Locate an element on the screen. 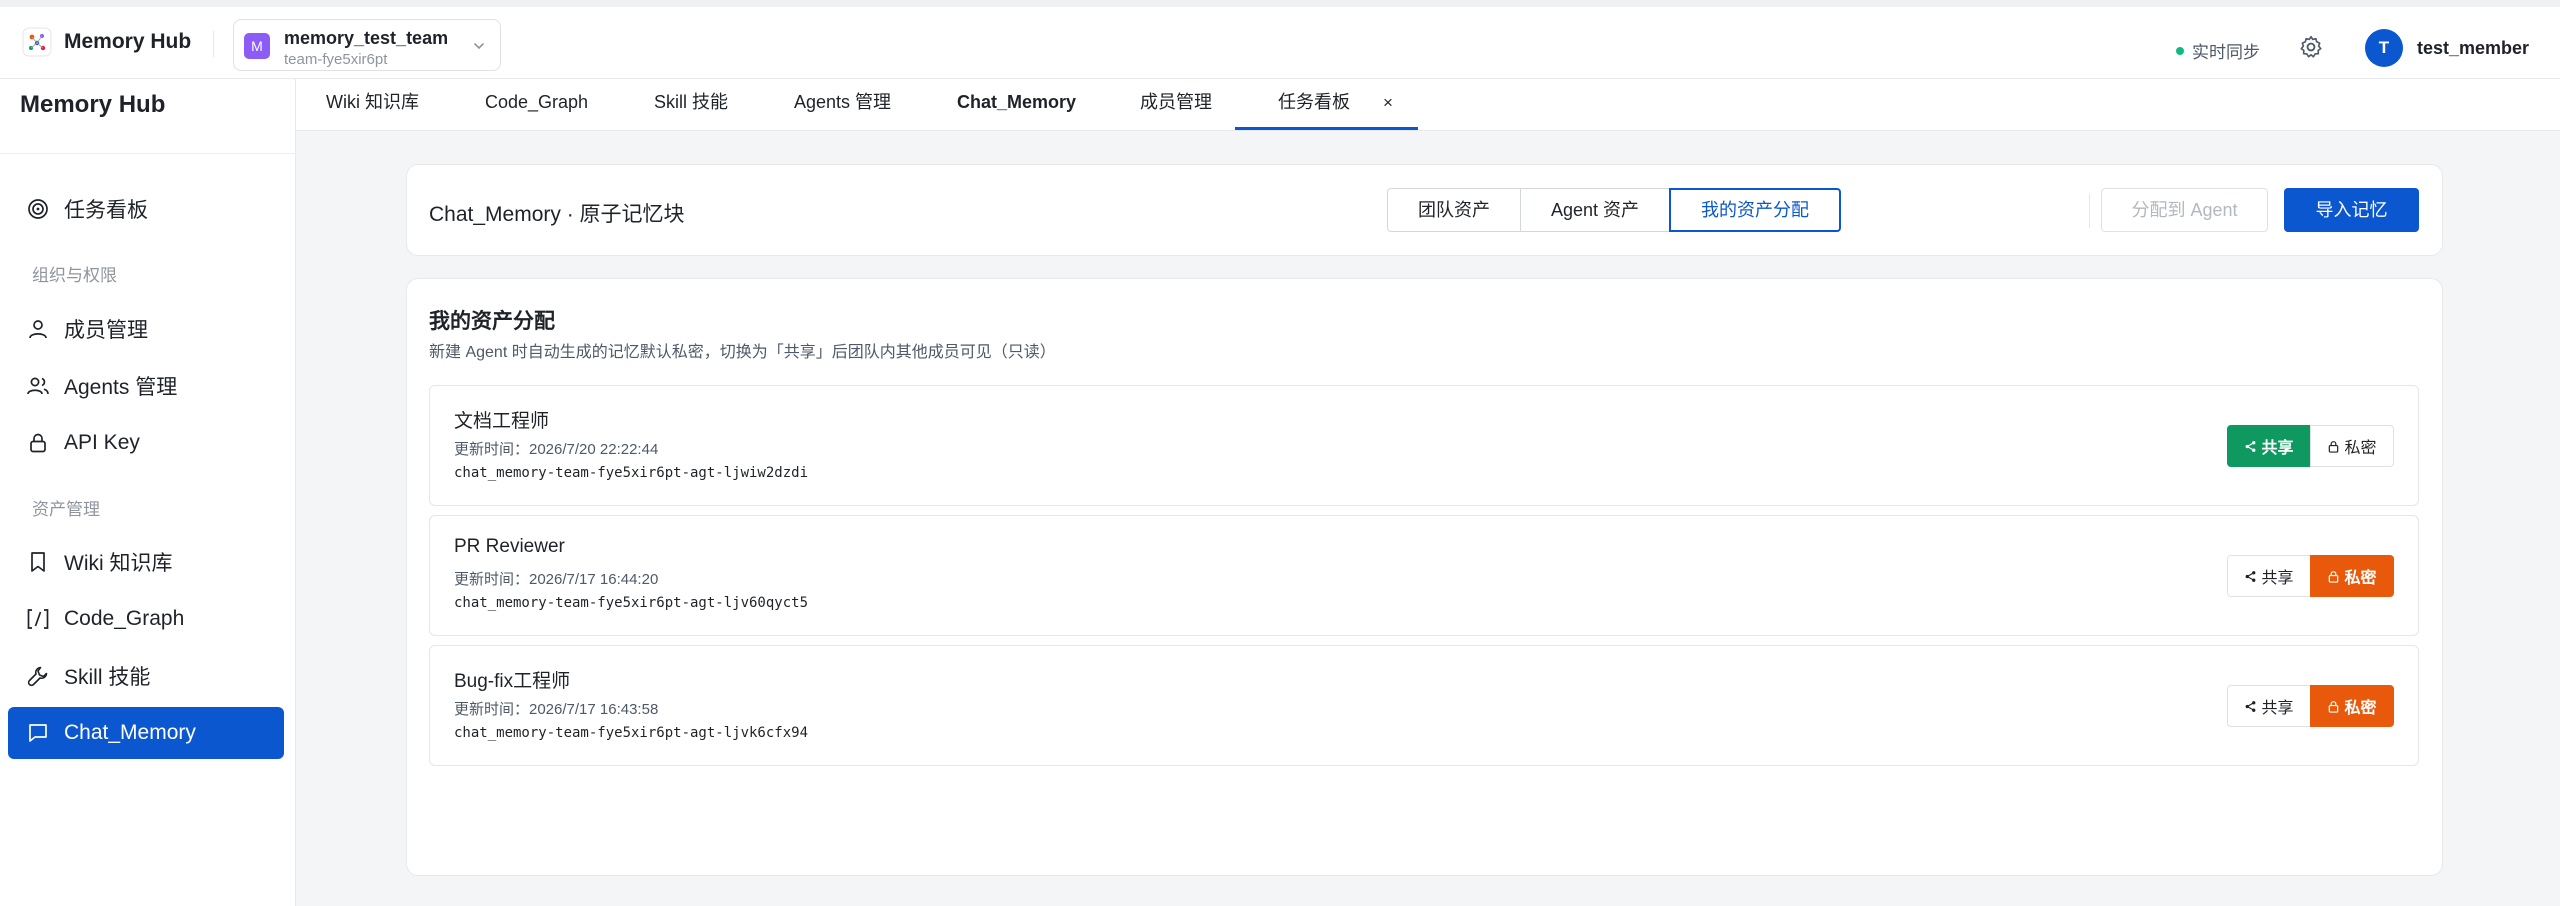 The width and height of the screenshot is (2560, 906). sidebar-item-members: 成员管理 is located at coordinates (146, 329).